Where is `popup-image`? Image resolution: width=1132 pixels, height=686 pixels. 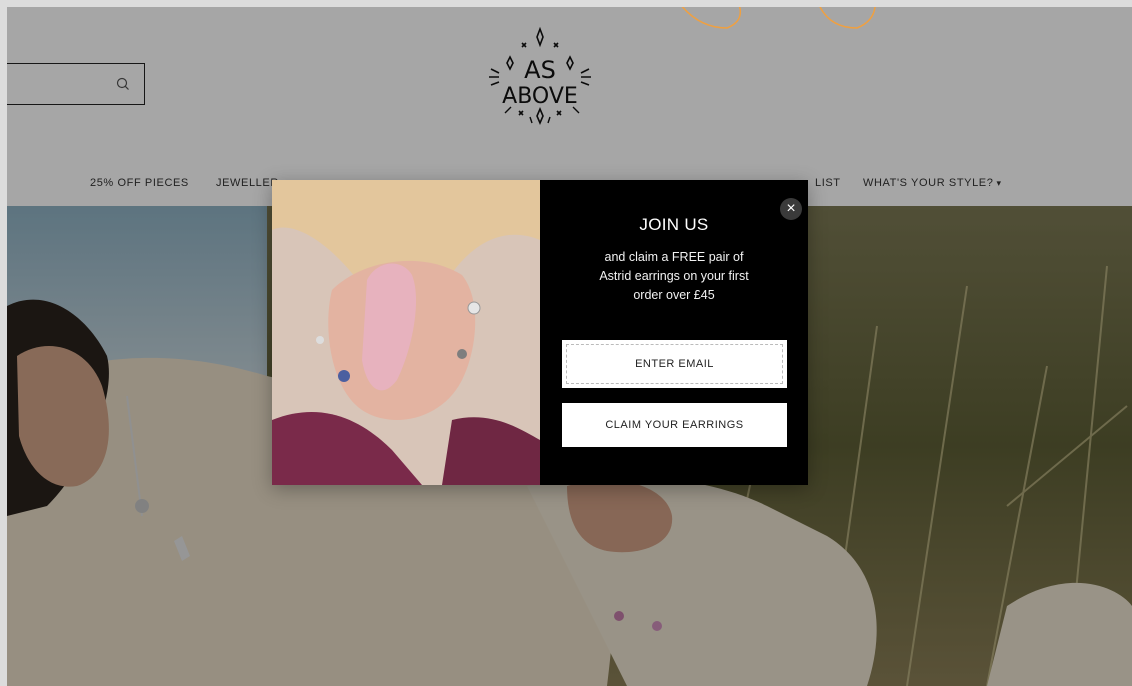
popup-image is located at coordinates (406, 332).